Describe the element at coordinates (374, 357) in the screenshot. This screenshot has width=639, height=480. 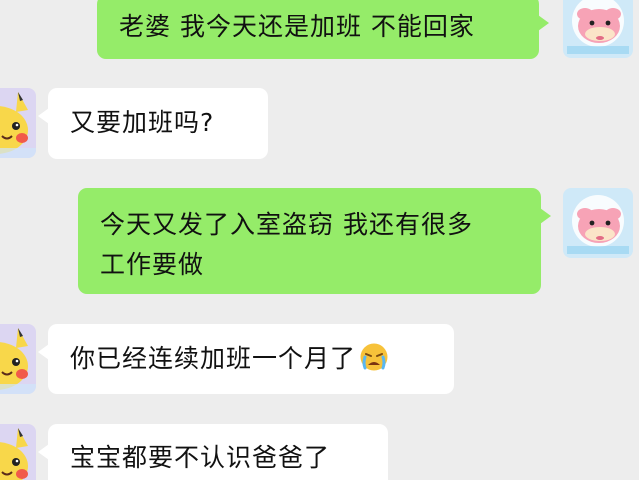
I see `crying-face-emoji` at that location.